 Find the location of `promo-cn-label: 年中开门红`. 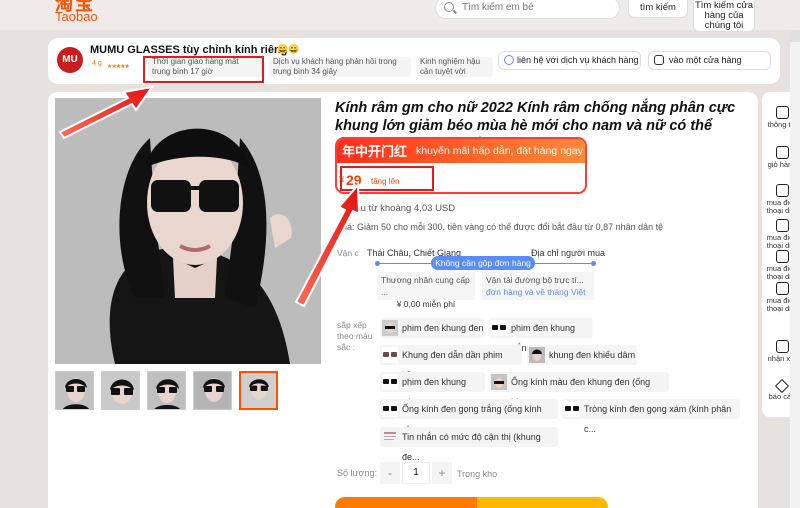

promo-cn-label: 年中开门红 is located at coordinates (375, 151).